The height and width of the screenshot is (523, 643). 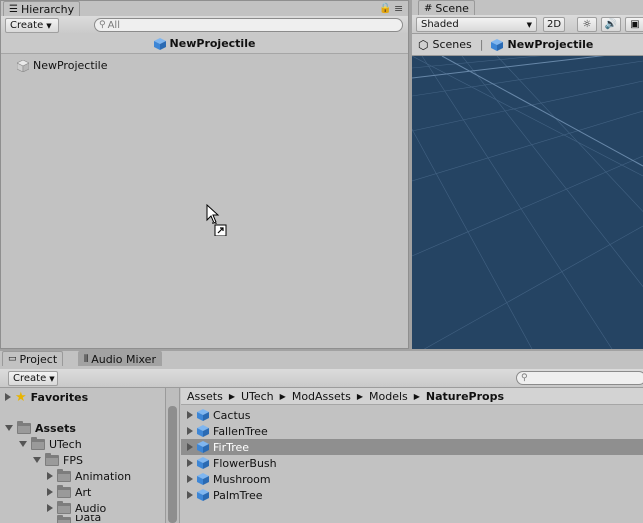 I want to click on asset-label: PalmTree, so click(x=238, y=495).